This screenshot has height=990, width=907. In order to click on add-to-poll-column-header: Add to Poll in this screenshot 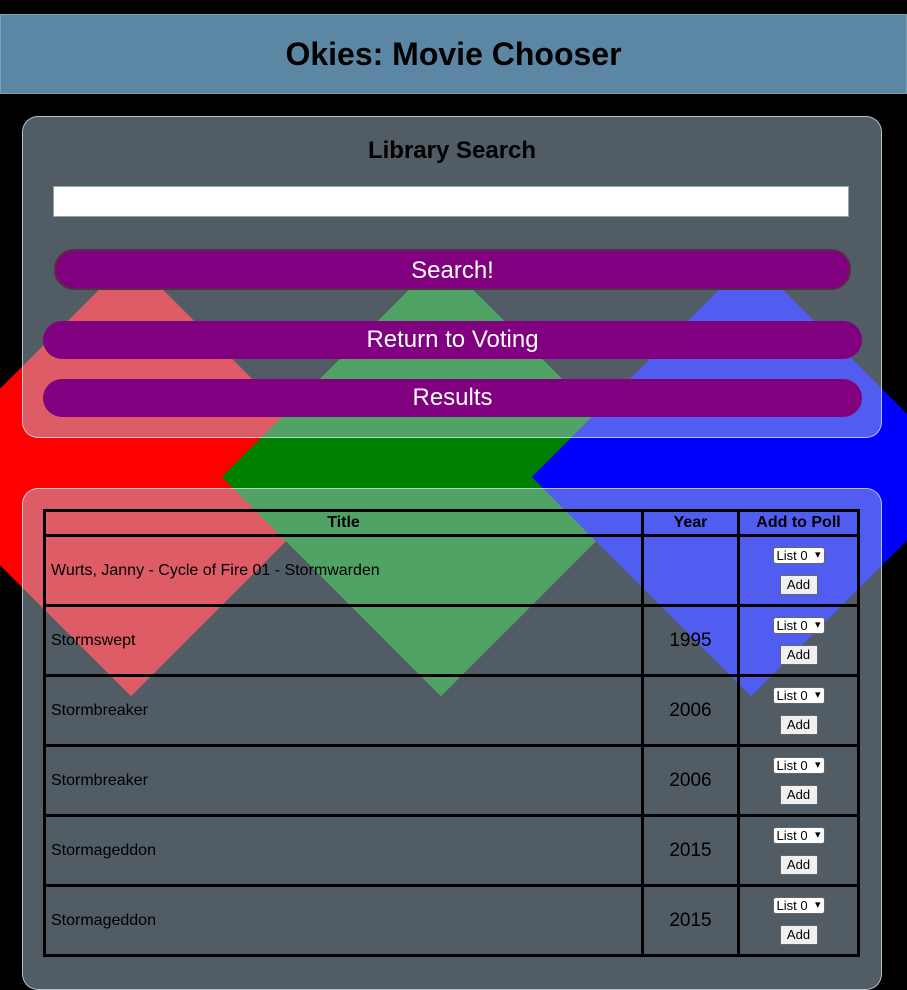, I will do `click(798, 523)`.